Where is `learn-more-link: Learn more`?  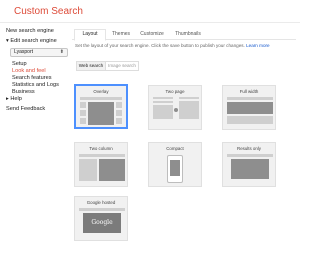 learn-more-link: Learn more is located at coordinates (258, 45).